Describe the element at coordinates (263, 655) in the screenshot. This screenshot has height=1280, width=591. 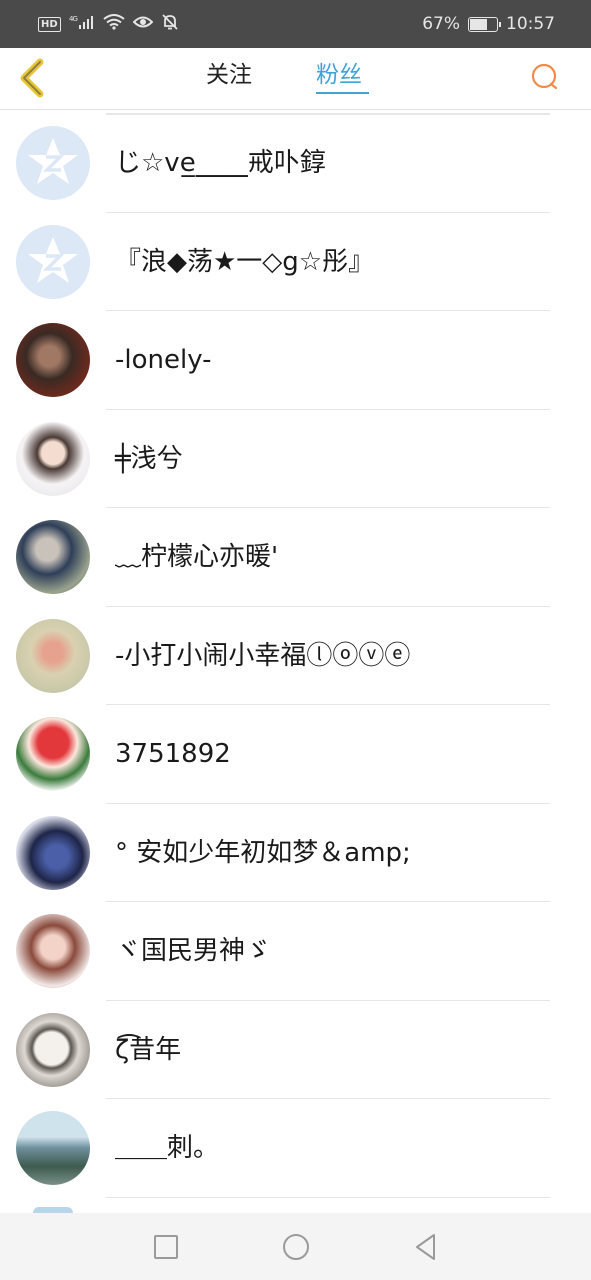
I see `fan-name: -小打小闹小幸福ⓛⓞⓥⓔ` at that location.